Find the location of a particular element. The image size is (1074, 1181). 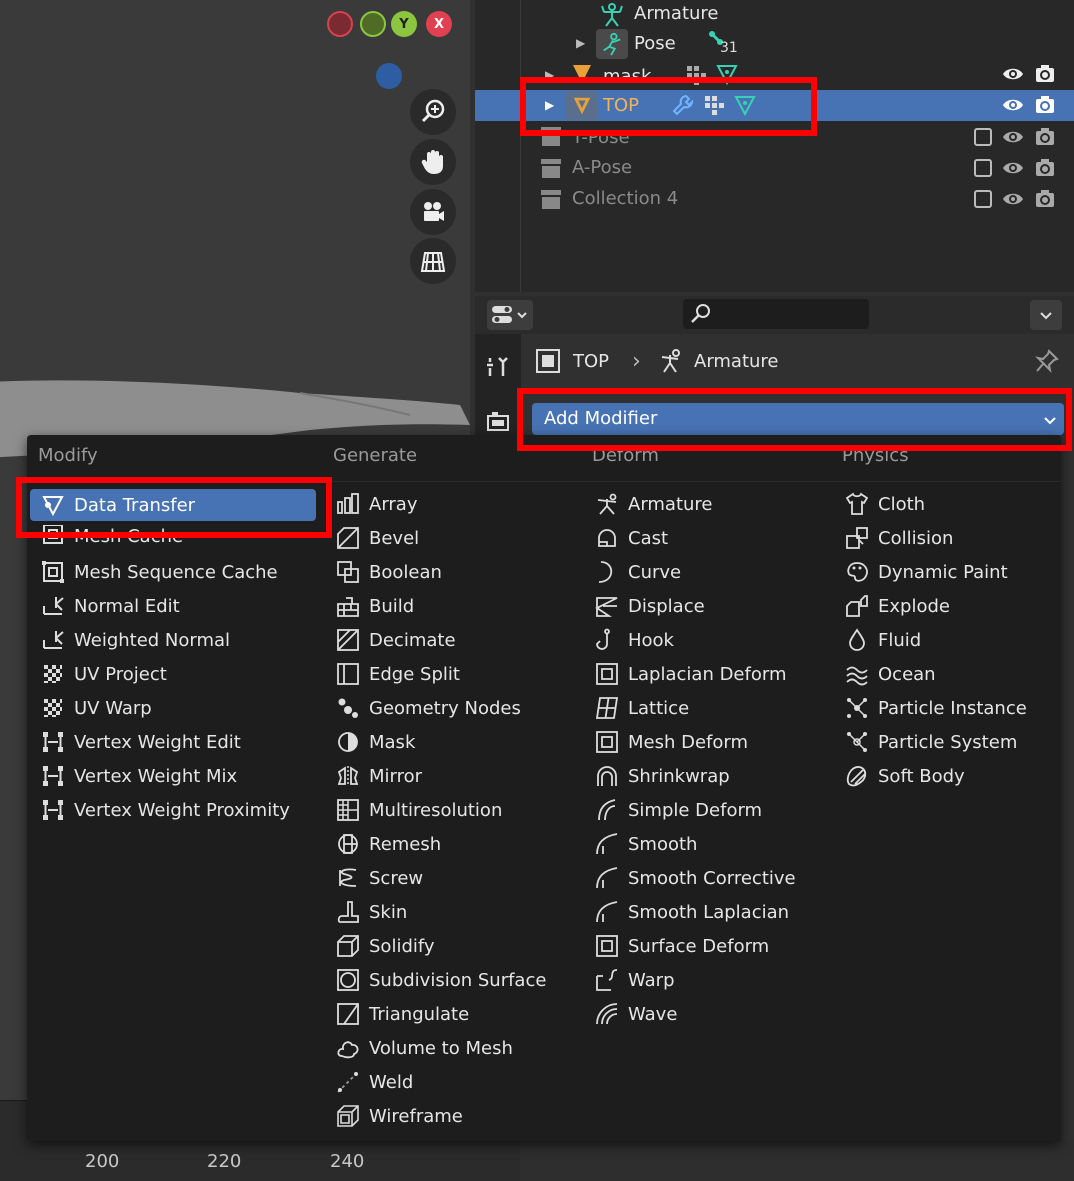

menu-item-array: Array is located at coordinates (376, 504).